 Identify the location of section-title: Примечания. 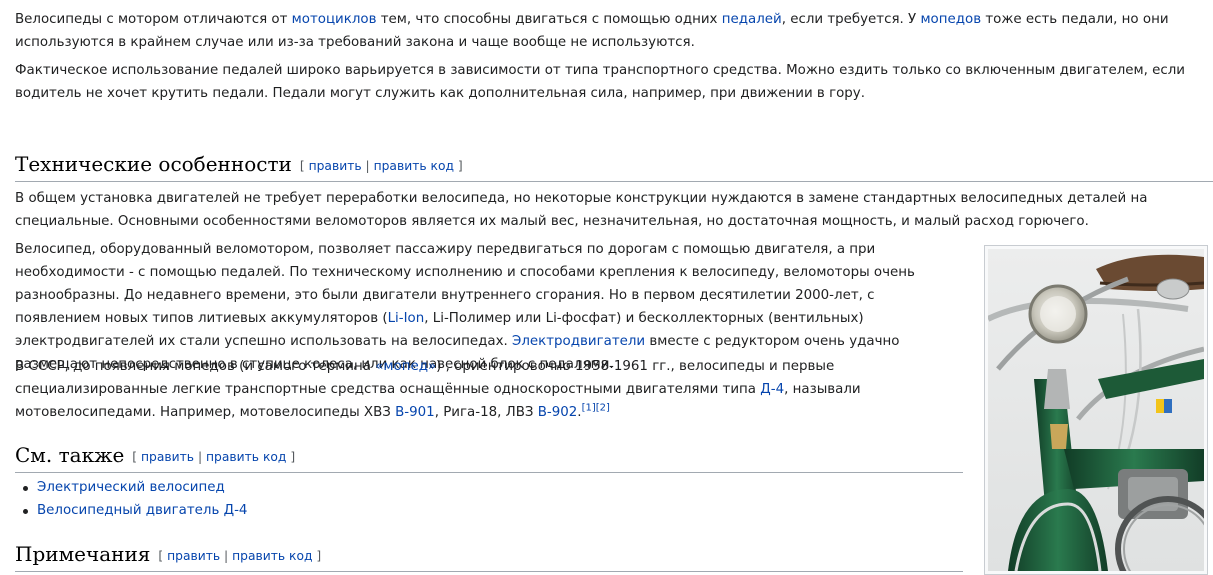
(83, 554).